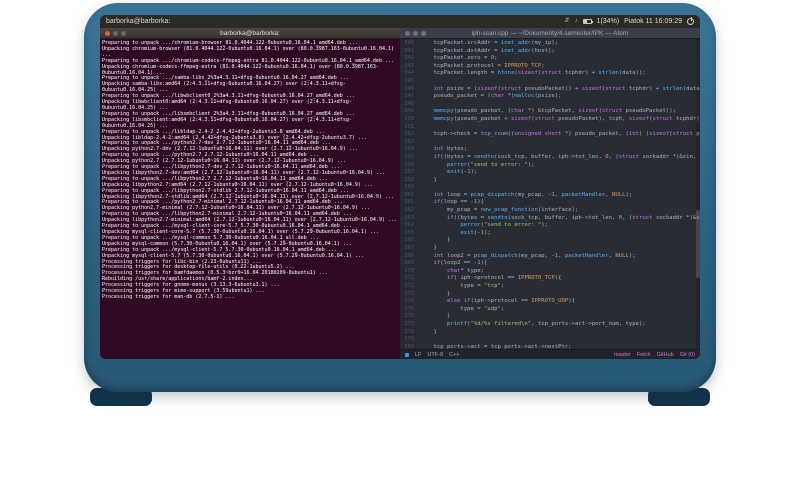 The height and width of the screenshot is (477, 800). I want to click on line-number: 373, so click(409, 293).